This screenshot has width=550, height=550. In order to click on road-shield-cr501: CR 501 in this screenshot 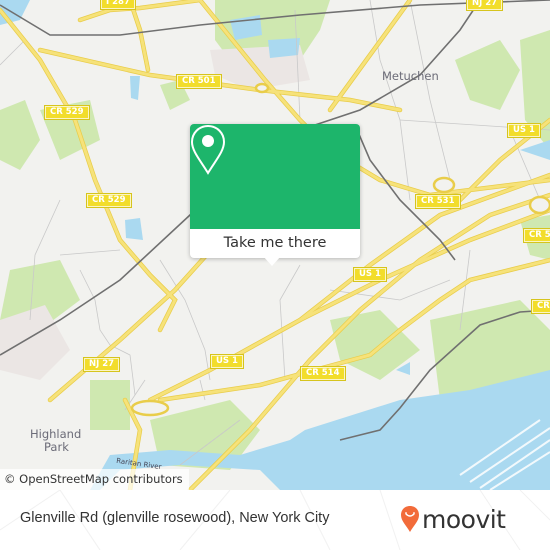, I will do `click(199, 81)`.